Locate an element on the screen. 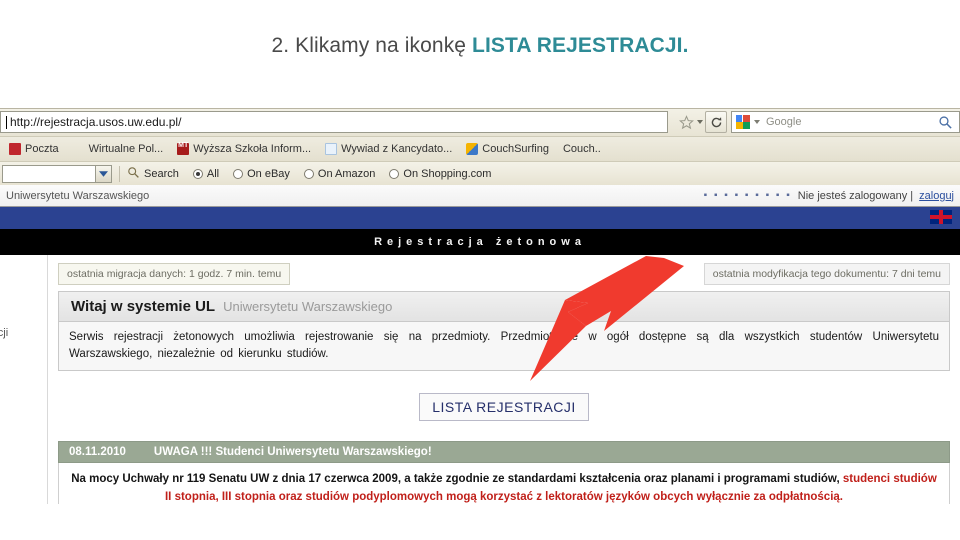  university-label: Uniwersytetu Warszawskiego is located at coordinates (78, 195).